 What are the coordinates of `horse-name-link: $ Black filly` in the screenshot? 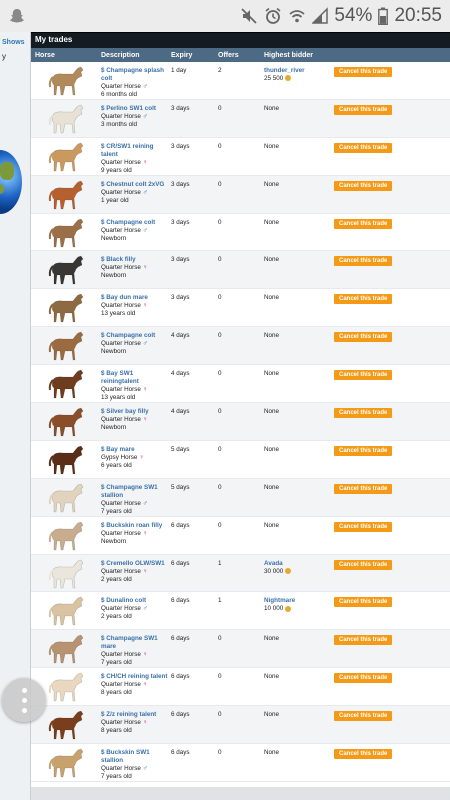 It's located at (136, 260).